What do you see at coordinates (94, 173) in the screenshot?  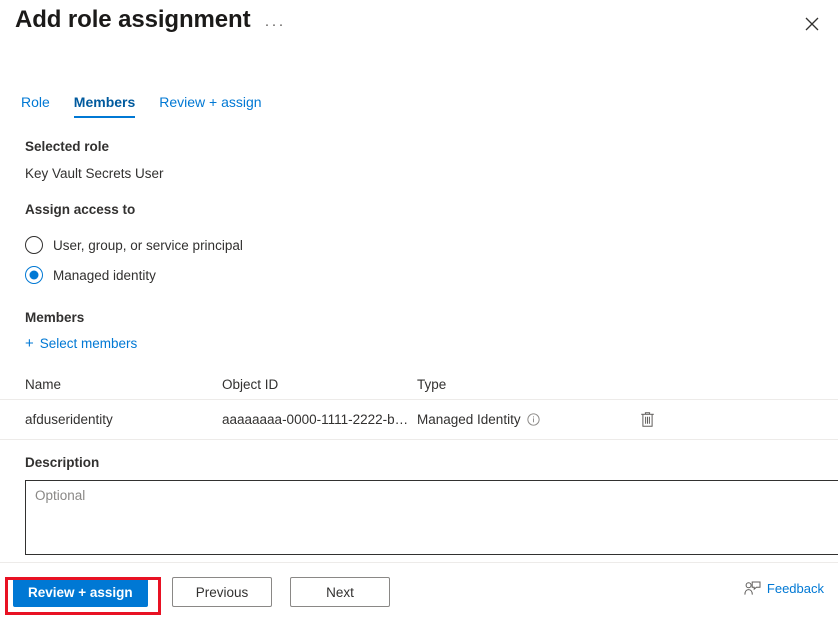 I see `selected-role-value: Key Vault Secrets User` at bounding box center [94, 173].